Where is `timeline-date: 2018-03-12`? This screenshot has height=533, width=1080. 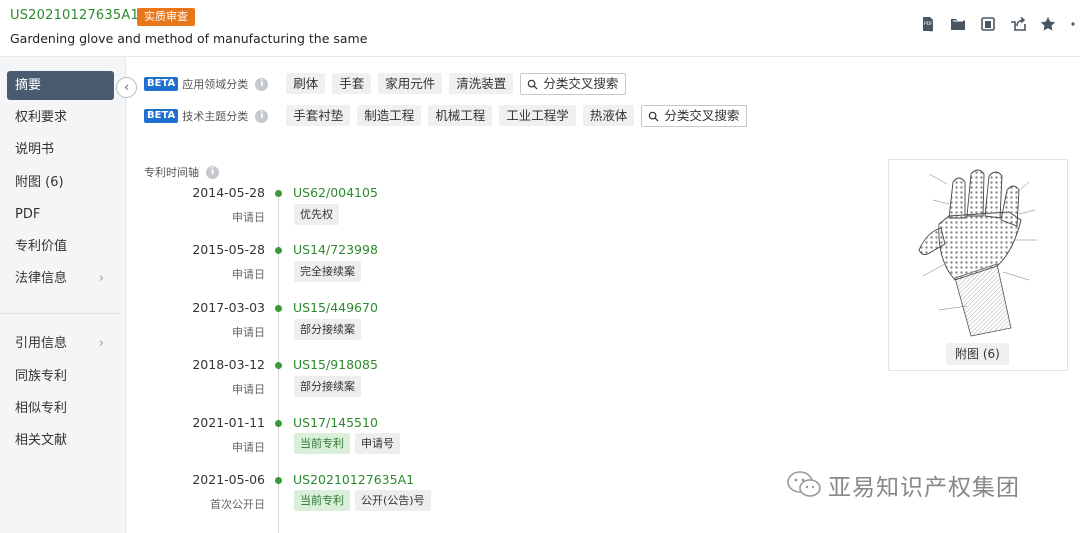
timeline-date: 2018-03-12 is located at coordinates (228, 364).